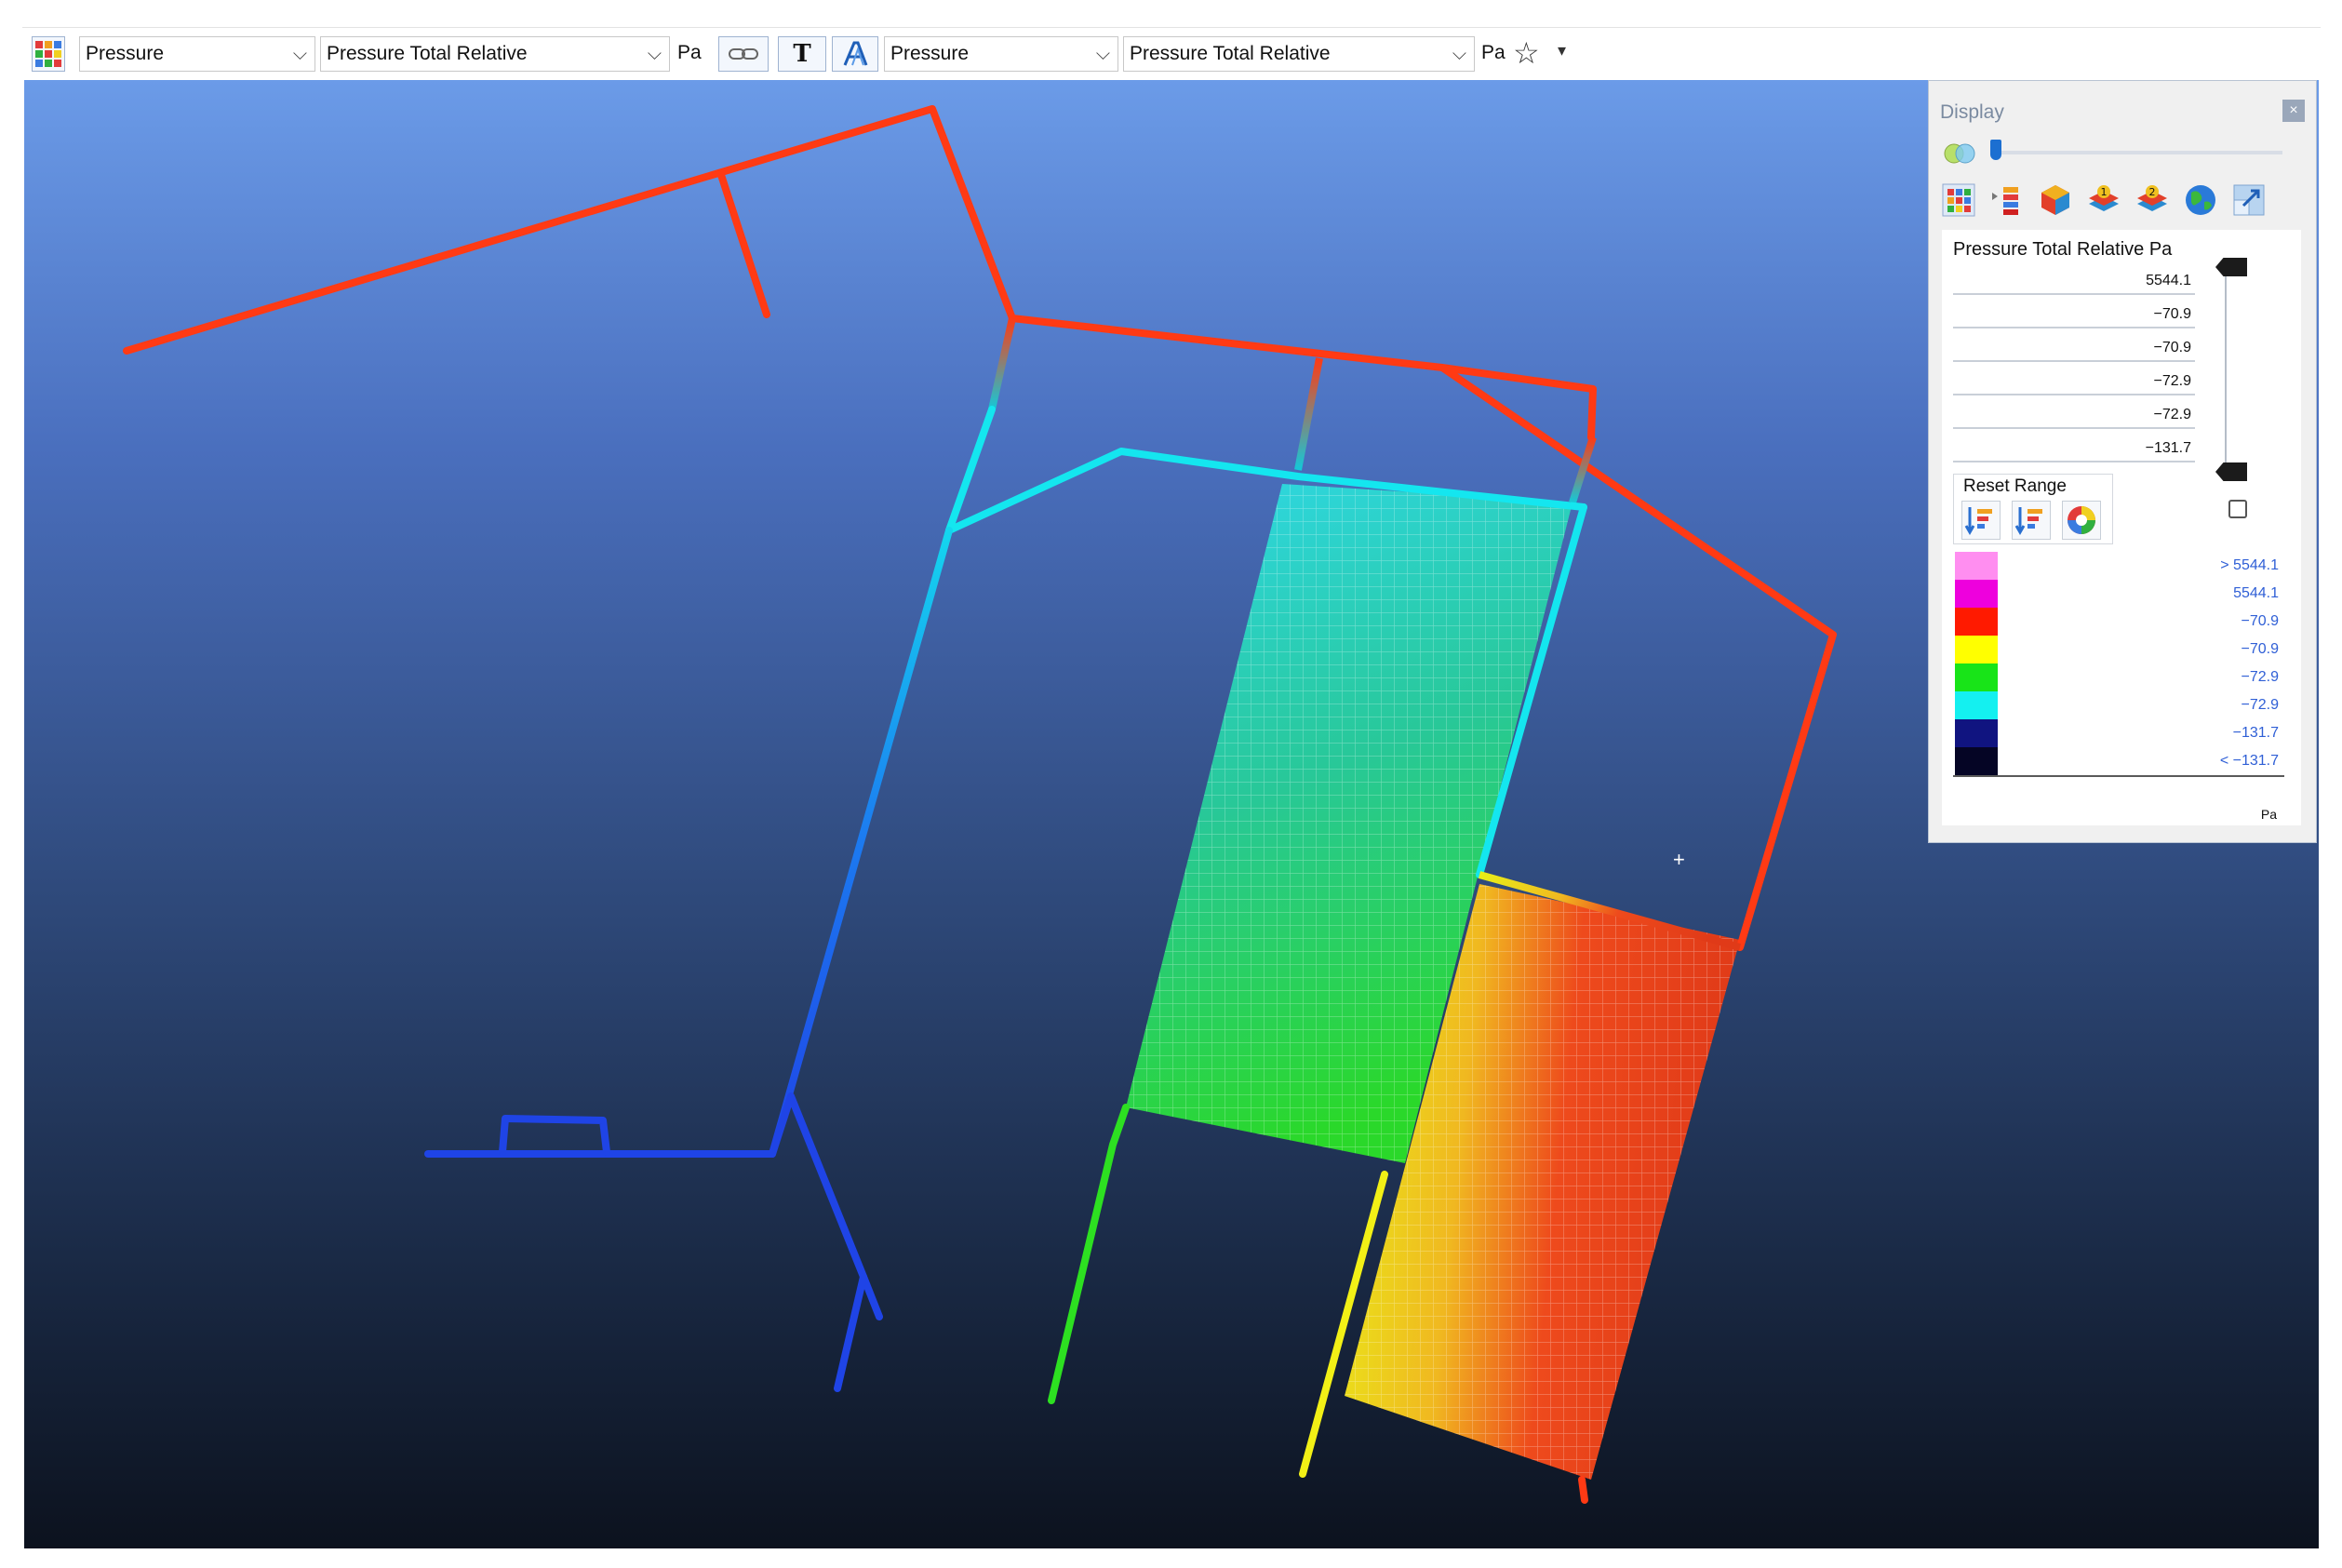  Describe the element at coordinates (427, 53) in the screenshot. I see `variable-dropdown-left-value: Pressure Total Relative` at that location.